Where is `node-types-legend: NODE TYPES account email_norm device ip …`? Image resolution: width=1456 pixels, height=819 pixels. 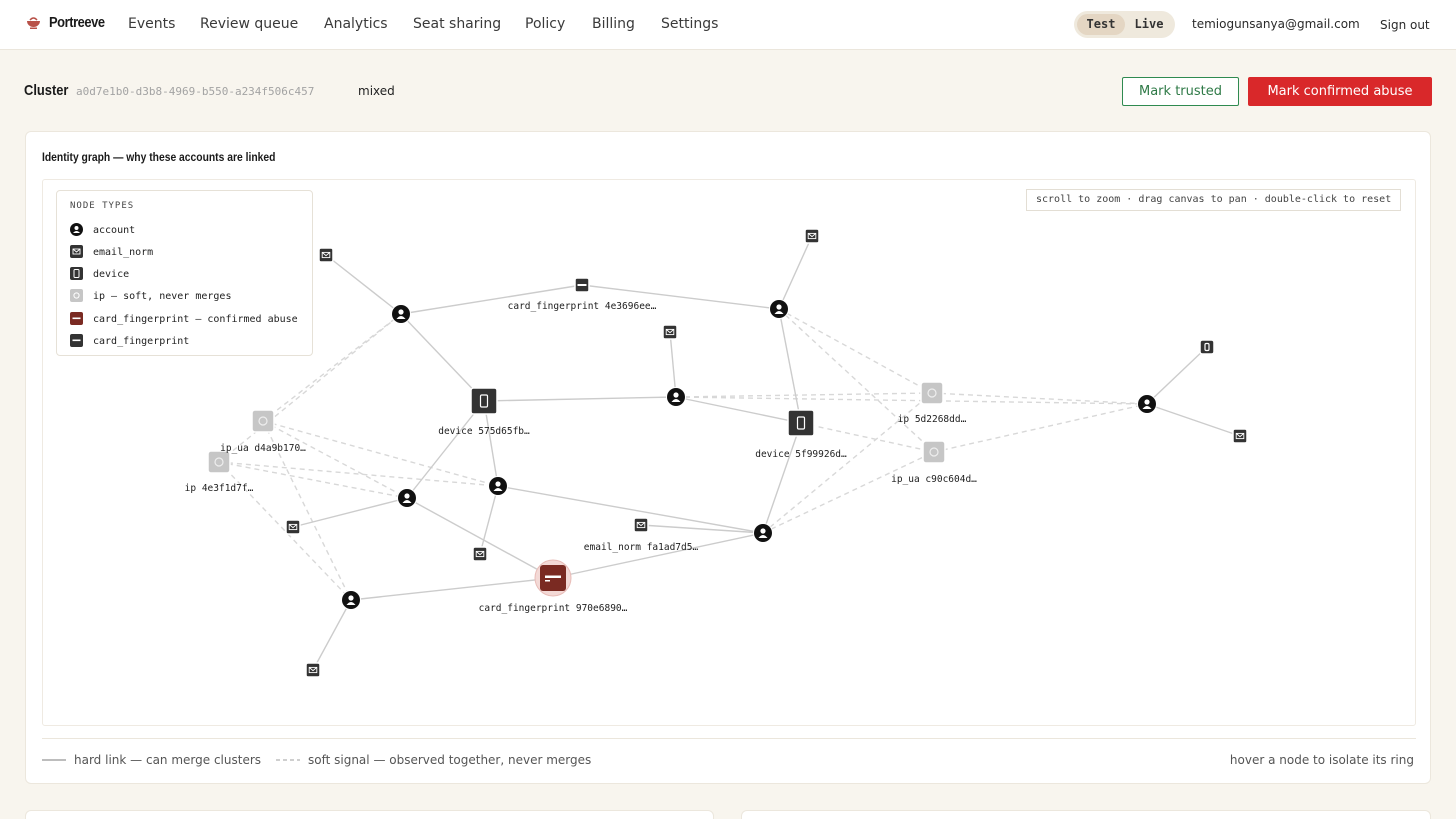
node-types-legend: NODE TYPES account email_norm device ip … is located at coordinates (184, 273).